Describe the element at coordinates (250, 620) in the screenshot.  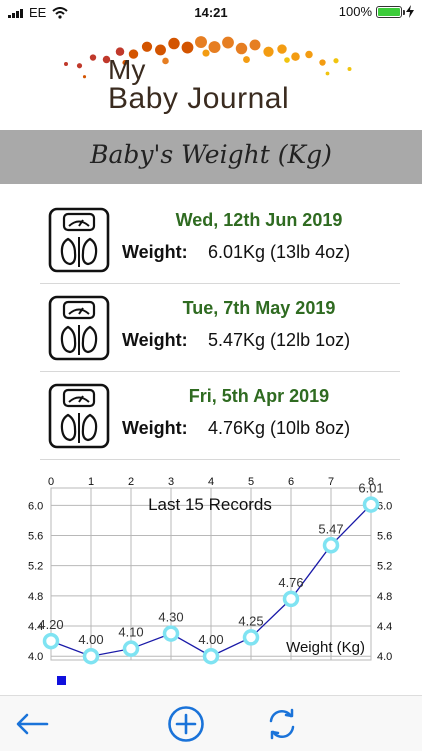
I see `data-label: 4.25` at that location.